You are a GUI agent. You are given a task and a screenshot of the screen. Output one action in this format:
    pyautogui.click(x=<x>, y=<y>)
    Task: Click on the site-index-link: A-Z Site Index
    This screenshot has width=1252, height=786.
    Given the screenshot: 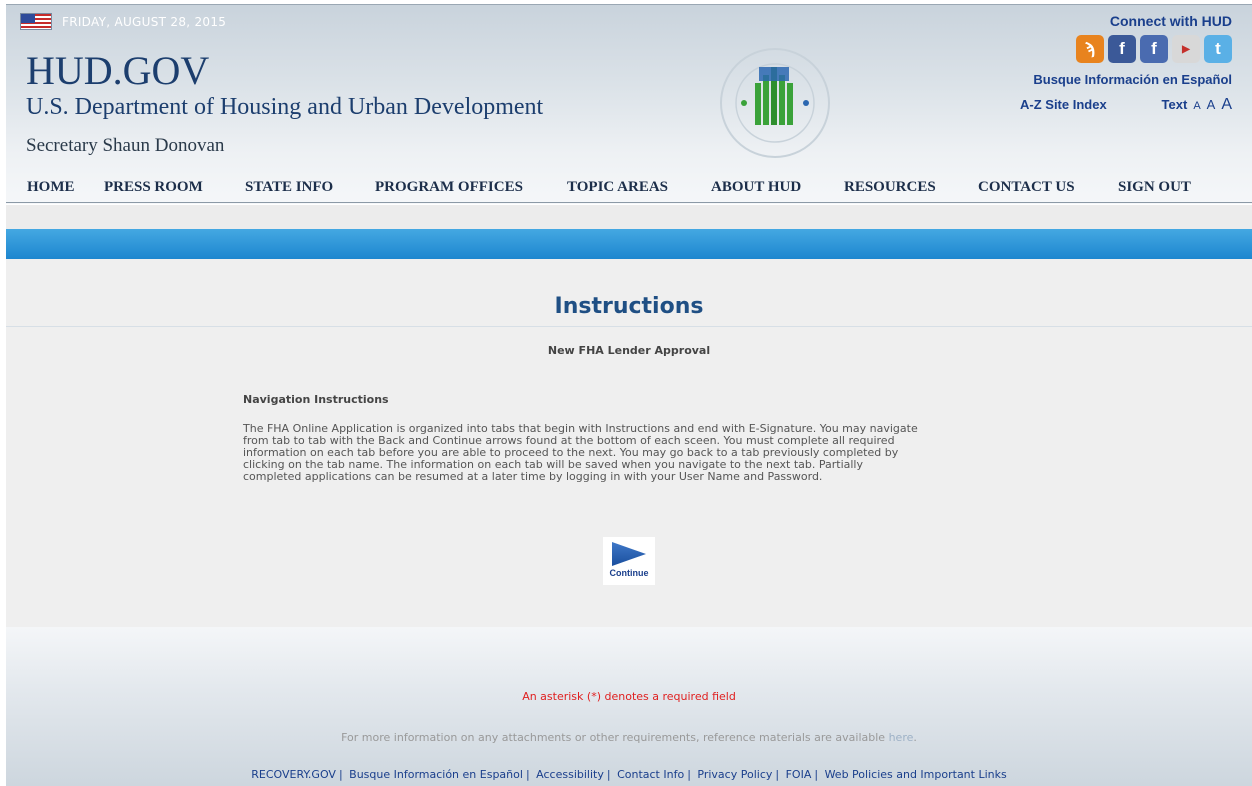 What is the action you would take?
    pyautogui.click(x=1063, y=104)
    